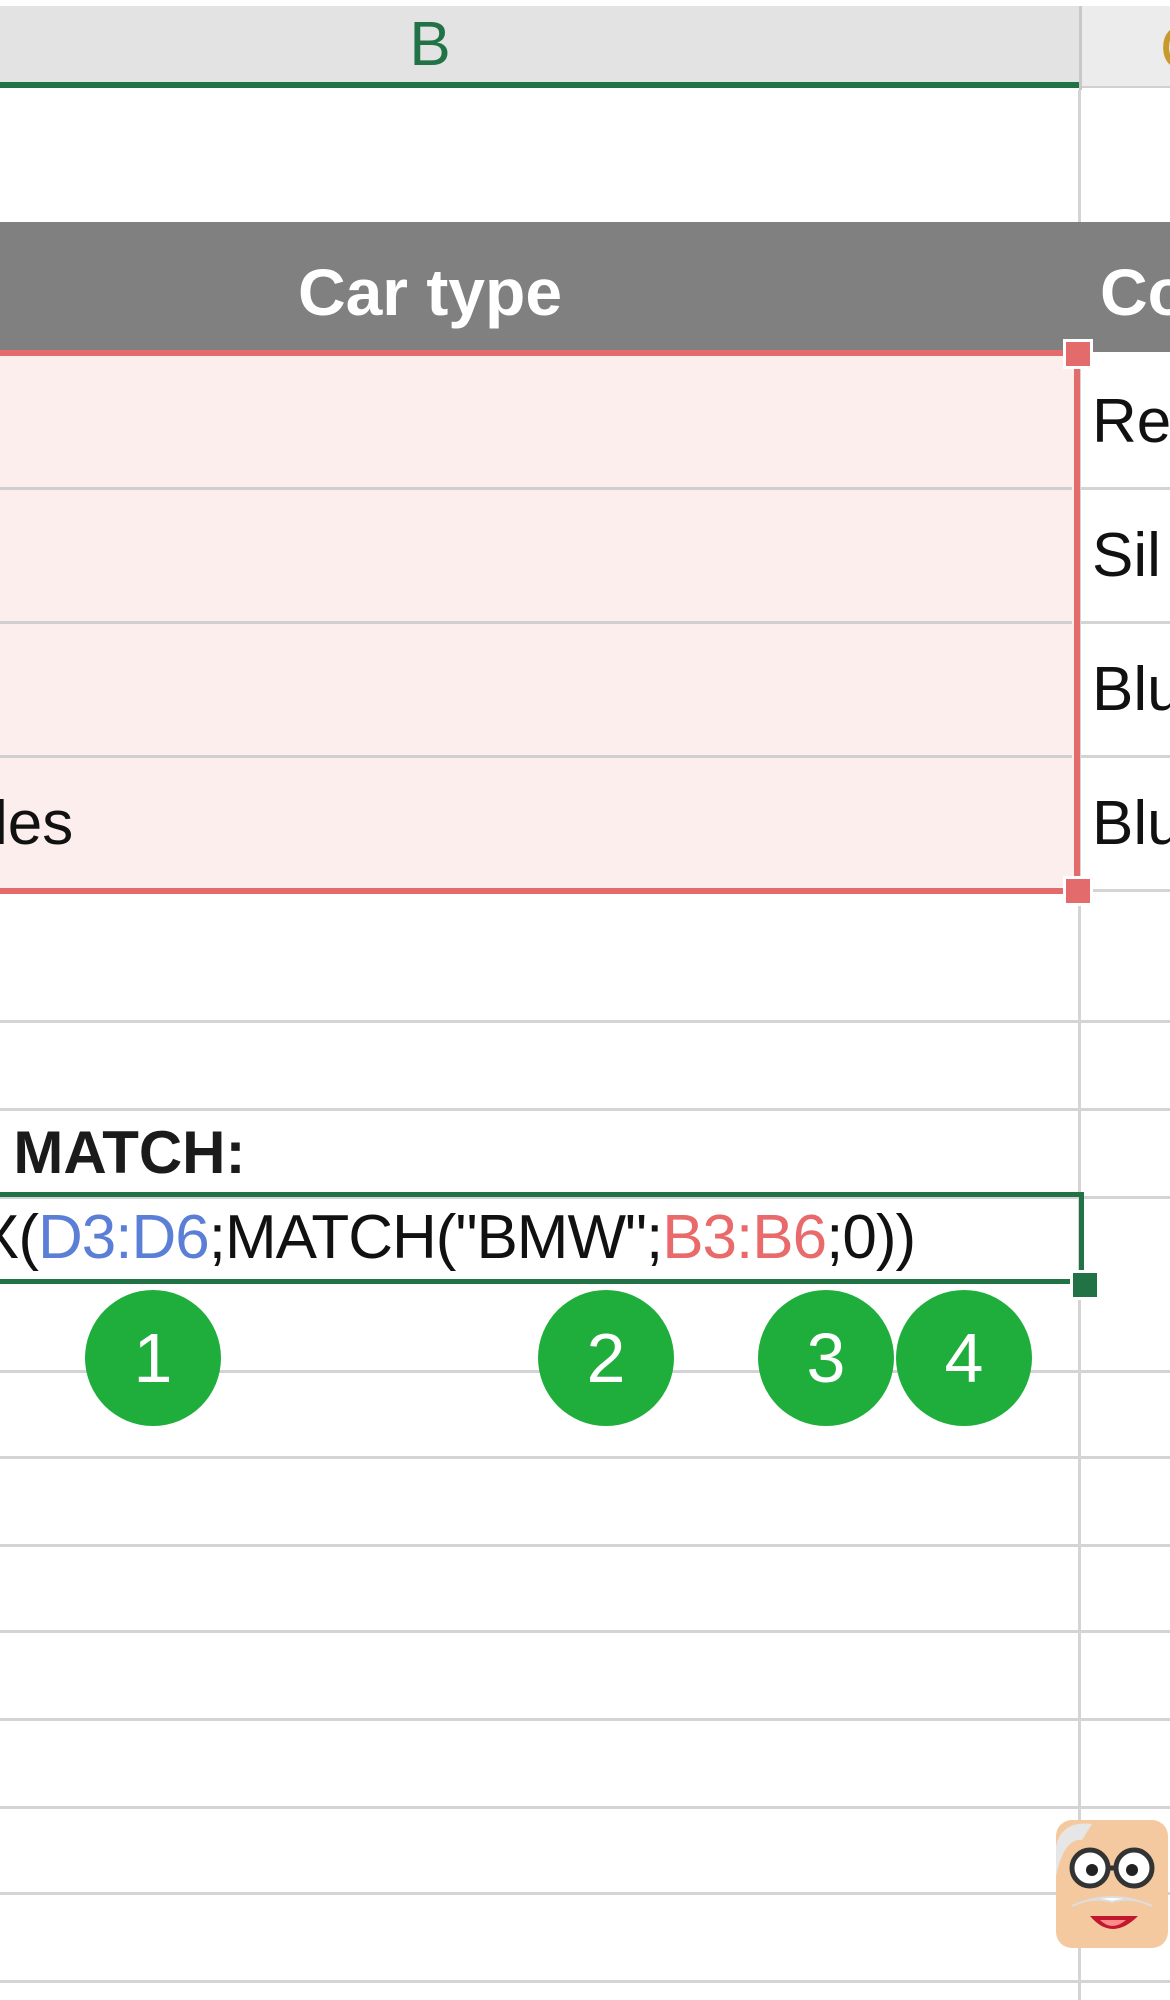  What do you see at coordinates (1131, 689) in the screenshot?
I see `table-cell-c5: Blu` at bounding box center [1131, 689].